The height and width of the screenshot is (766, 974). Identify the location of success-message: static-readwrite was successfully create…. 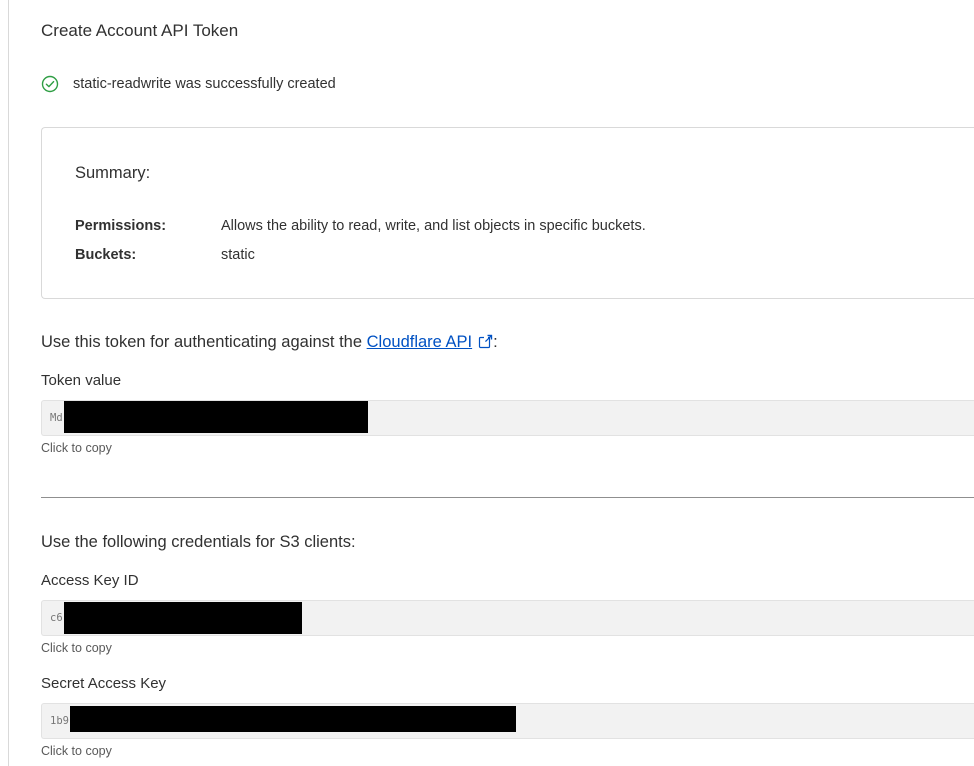
(188, 84).